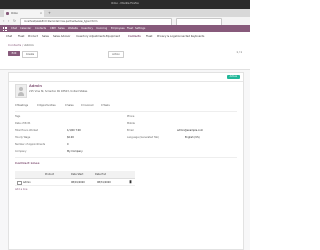  What do you see at coordinates (237, 34) in the screenshot?
I see `systray` at bounding box center [237, 34].